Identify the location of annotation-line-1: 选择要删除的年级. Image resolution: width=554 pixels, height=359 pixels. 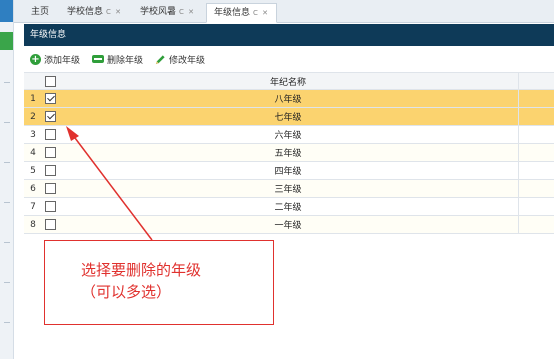
(141, 270).